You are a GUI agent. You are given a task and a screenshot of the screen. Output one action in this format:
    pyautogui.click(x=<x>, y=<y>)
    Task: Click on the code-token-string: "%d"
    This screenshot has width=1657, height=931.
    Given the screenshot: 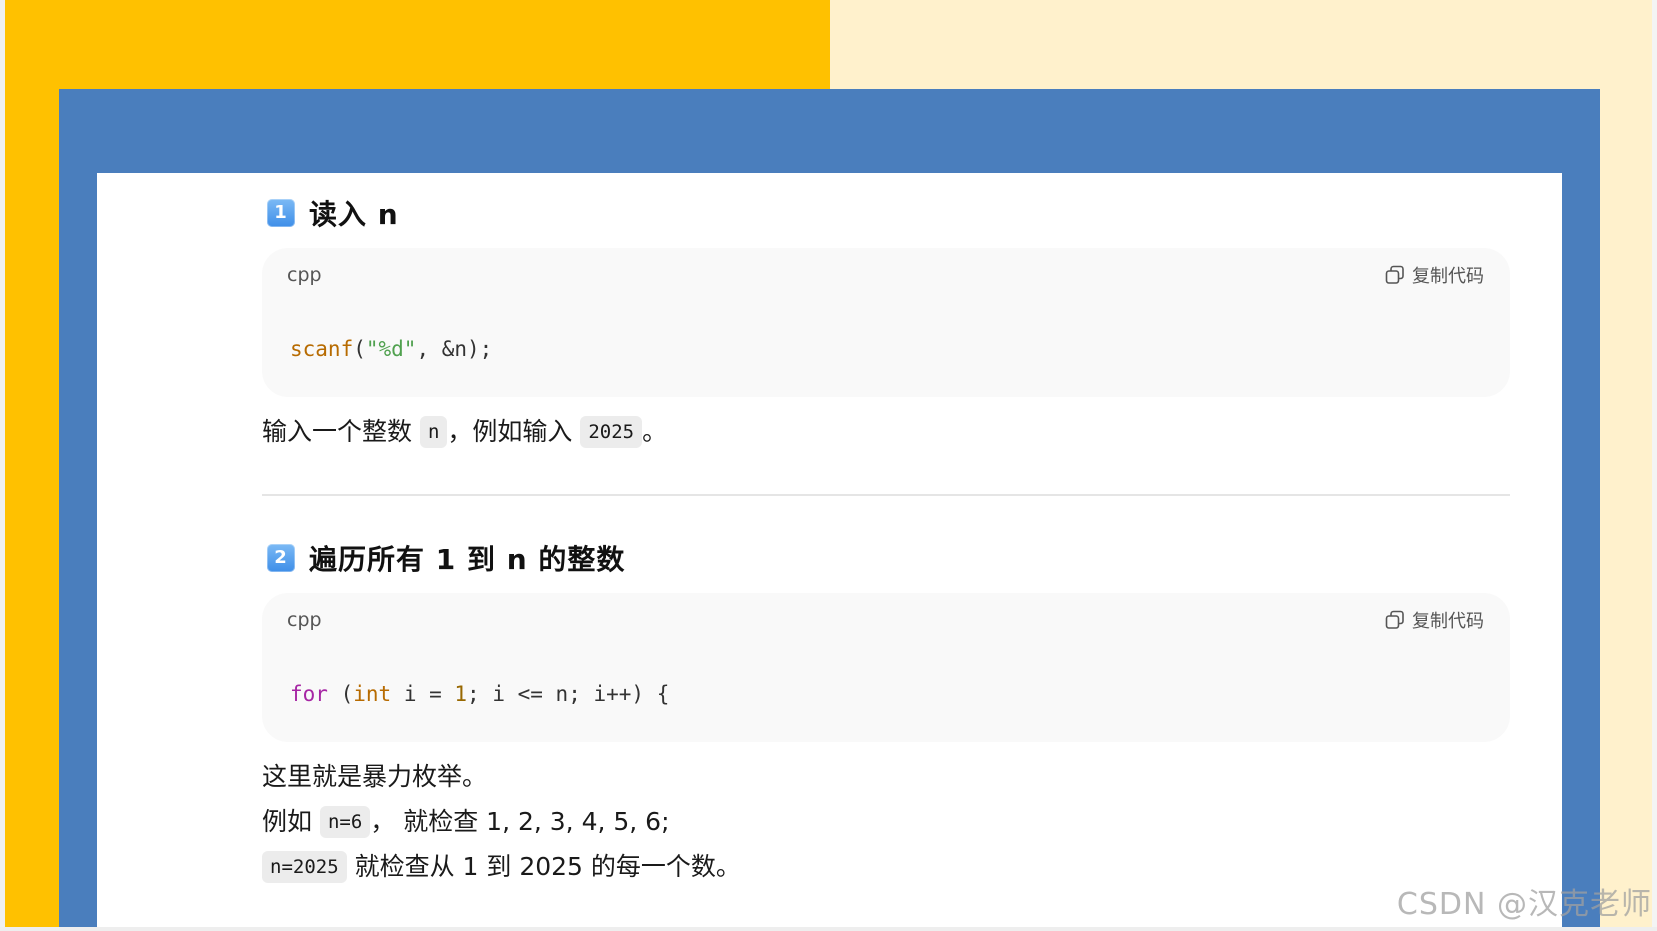 What is the action you would take?
    pyautogui.click(x=391, y=349)
    